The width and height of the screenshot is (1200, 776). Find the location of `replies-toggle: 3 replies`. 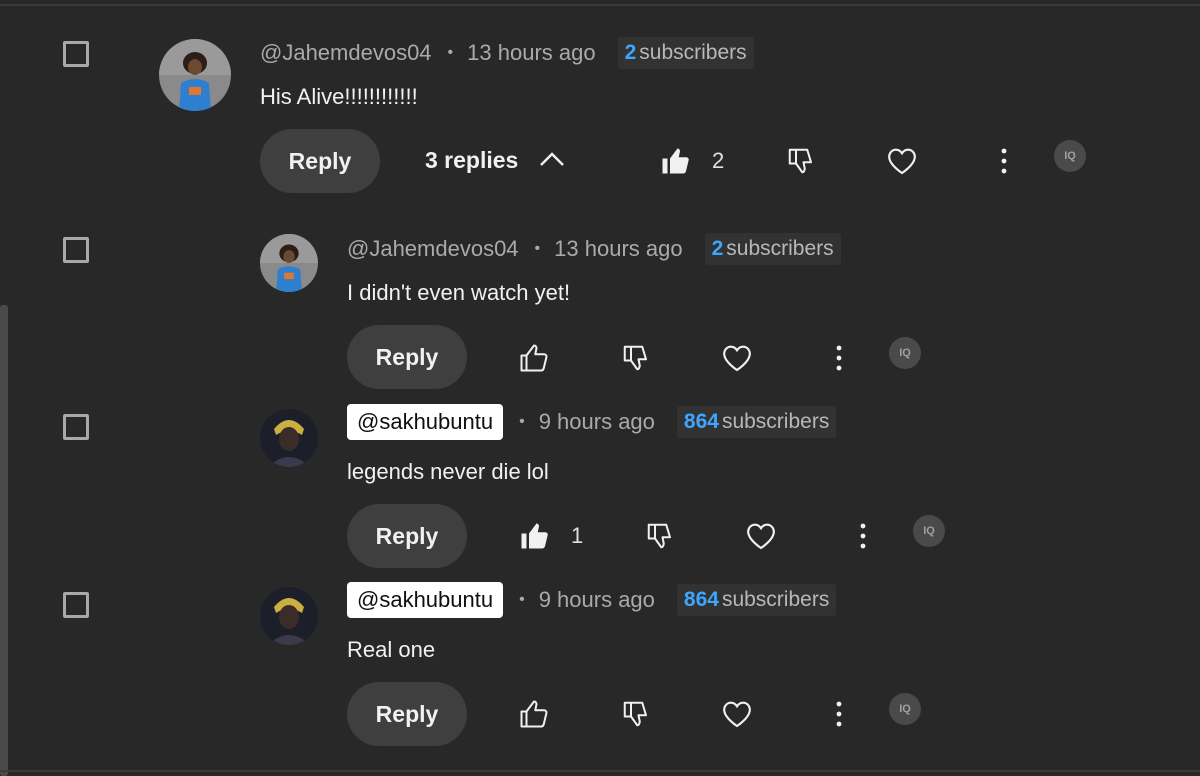

replies-toggle: 3 replies is located at coordinates (495, 160).